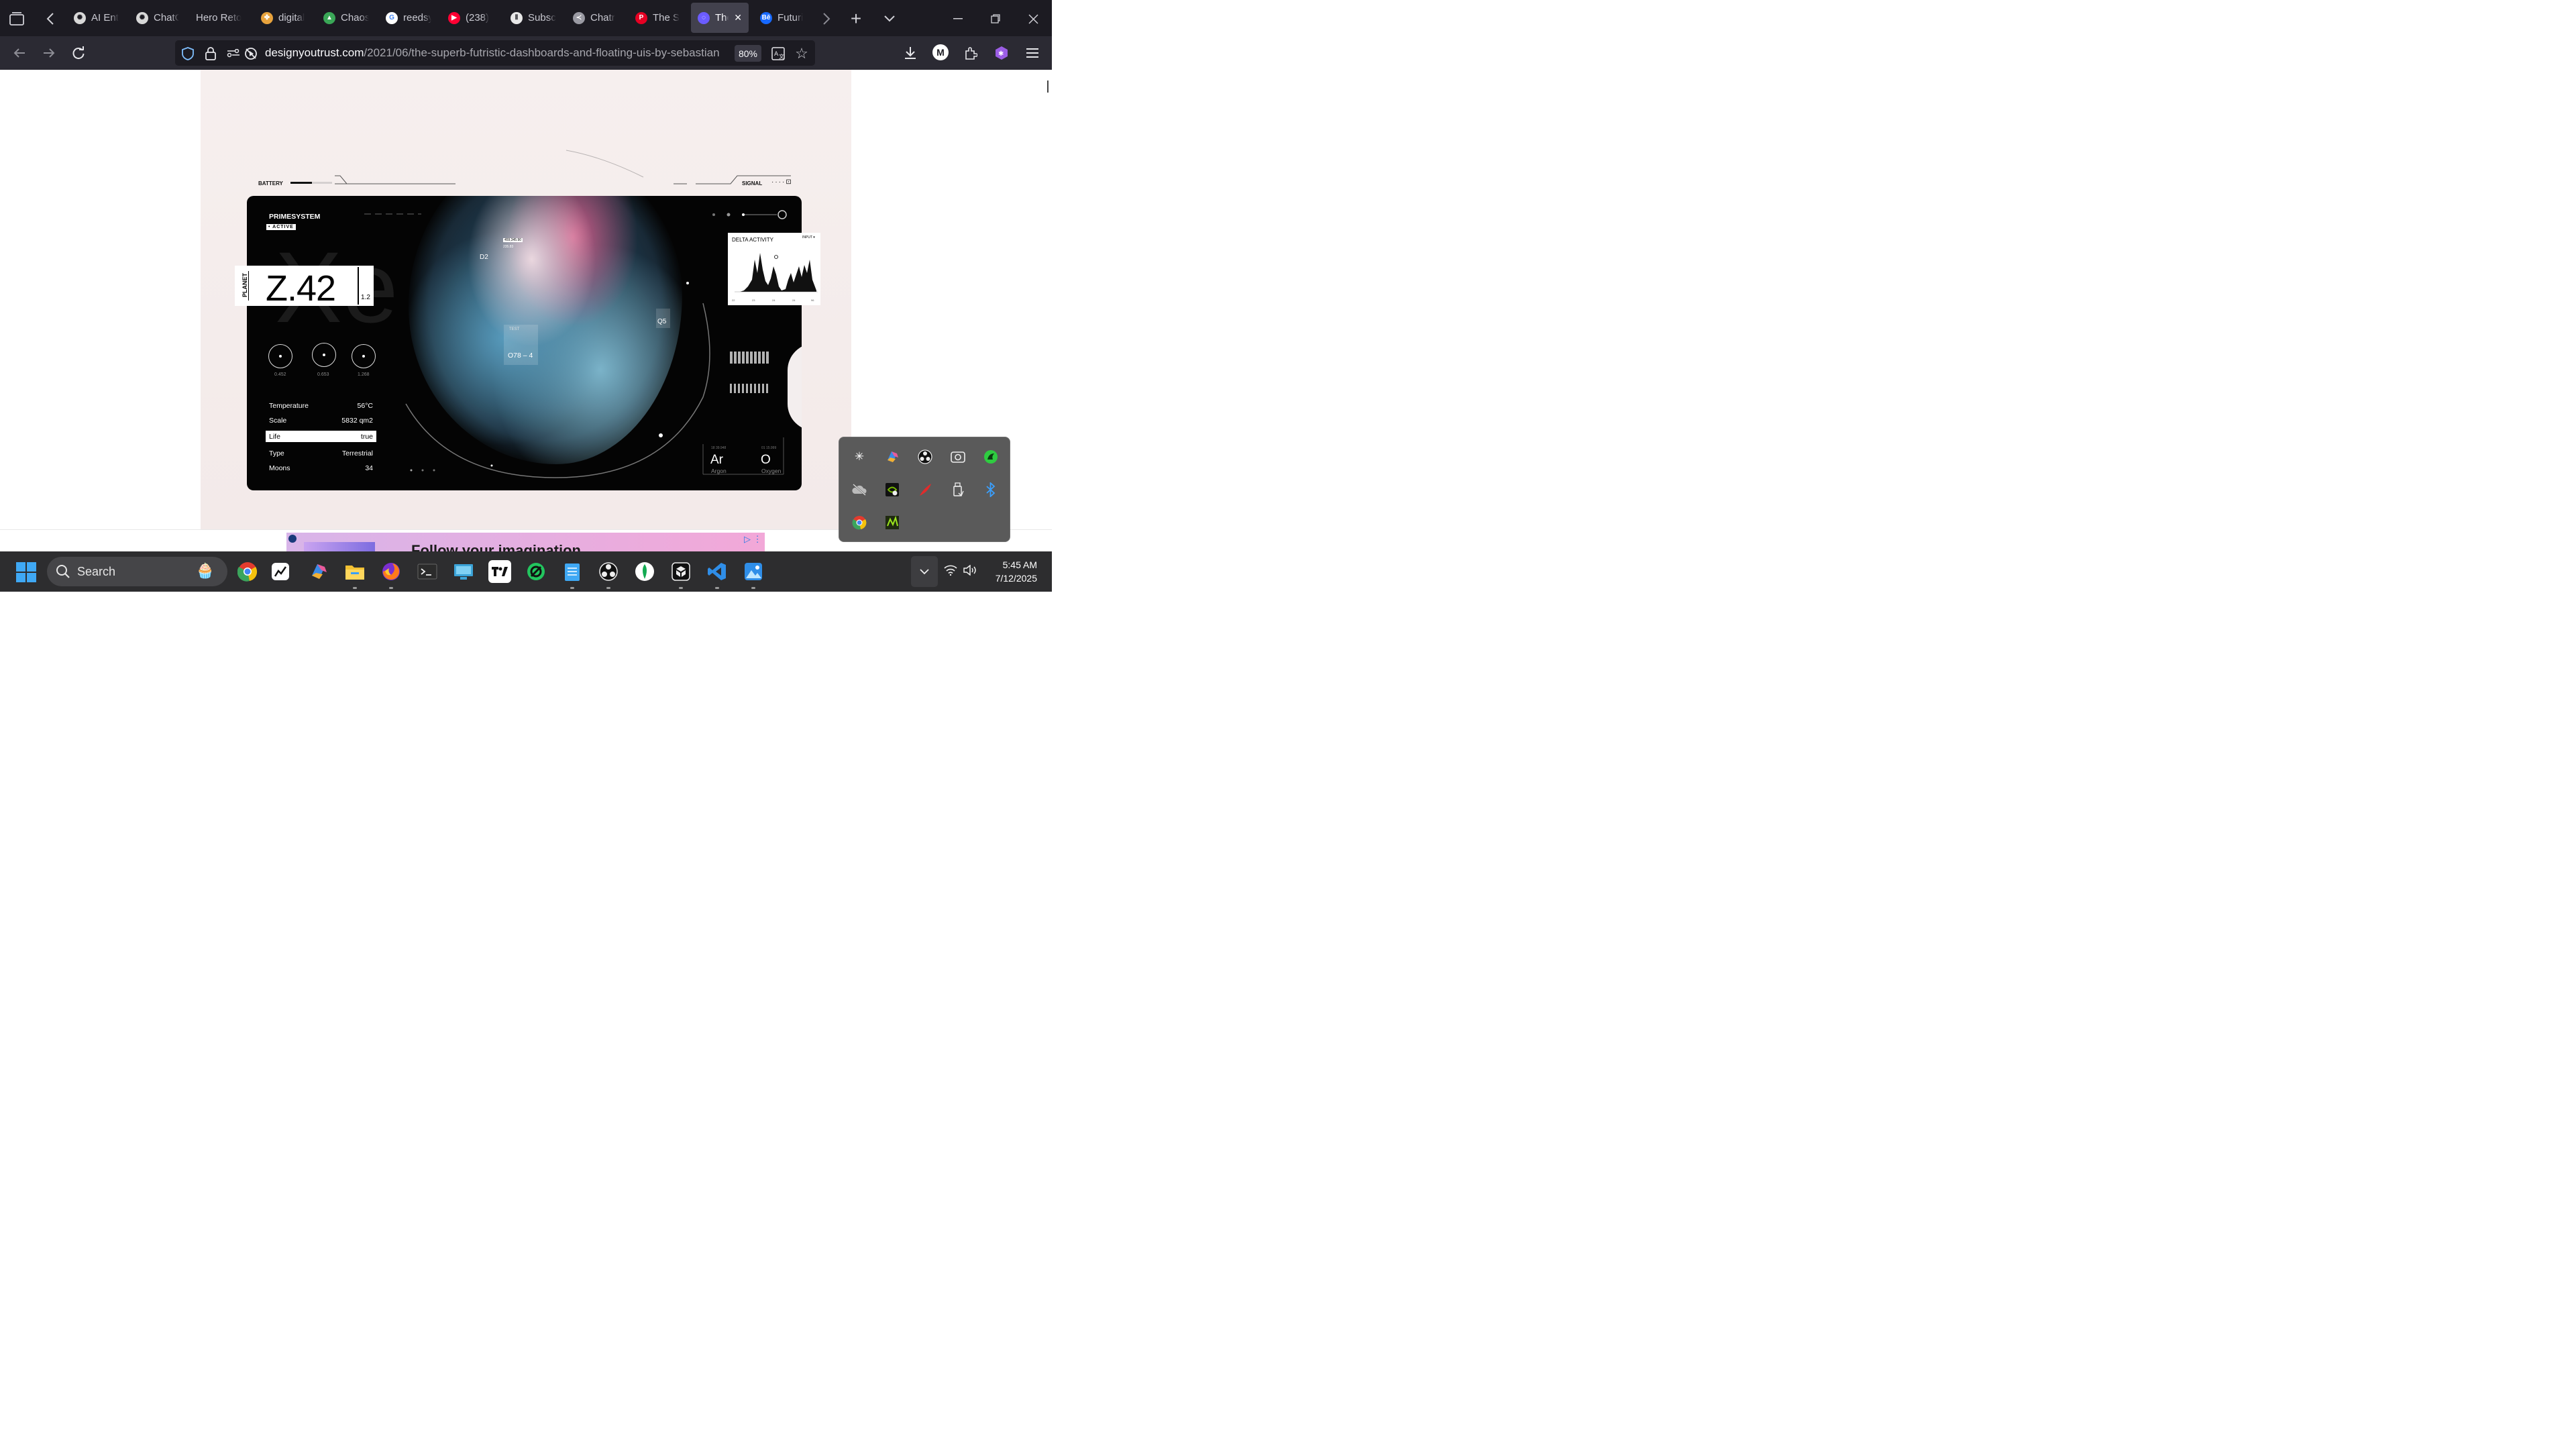  Describe the element at coordinates (782, 18) in the screenshot. I see `browser-tab: Bē Futuri` at that location.